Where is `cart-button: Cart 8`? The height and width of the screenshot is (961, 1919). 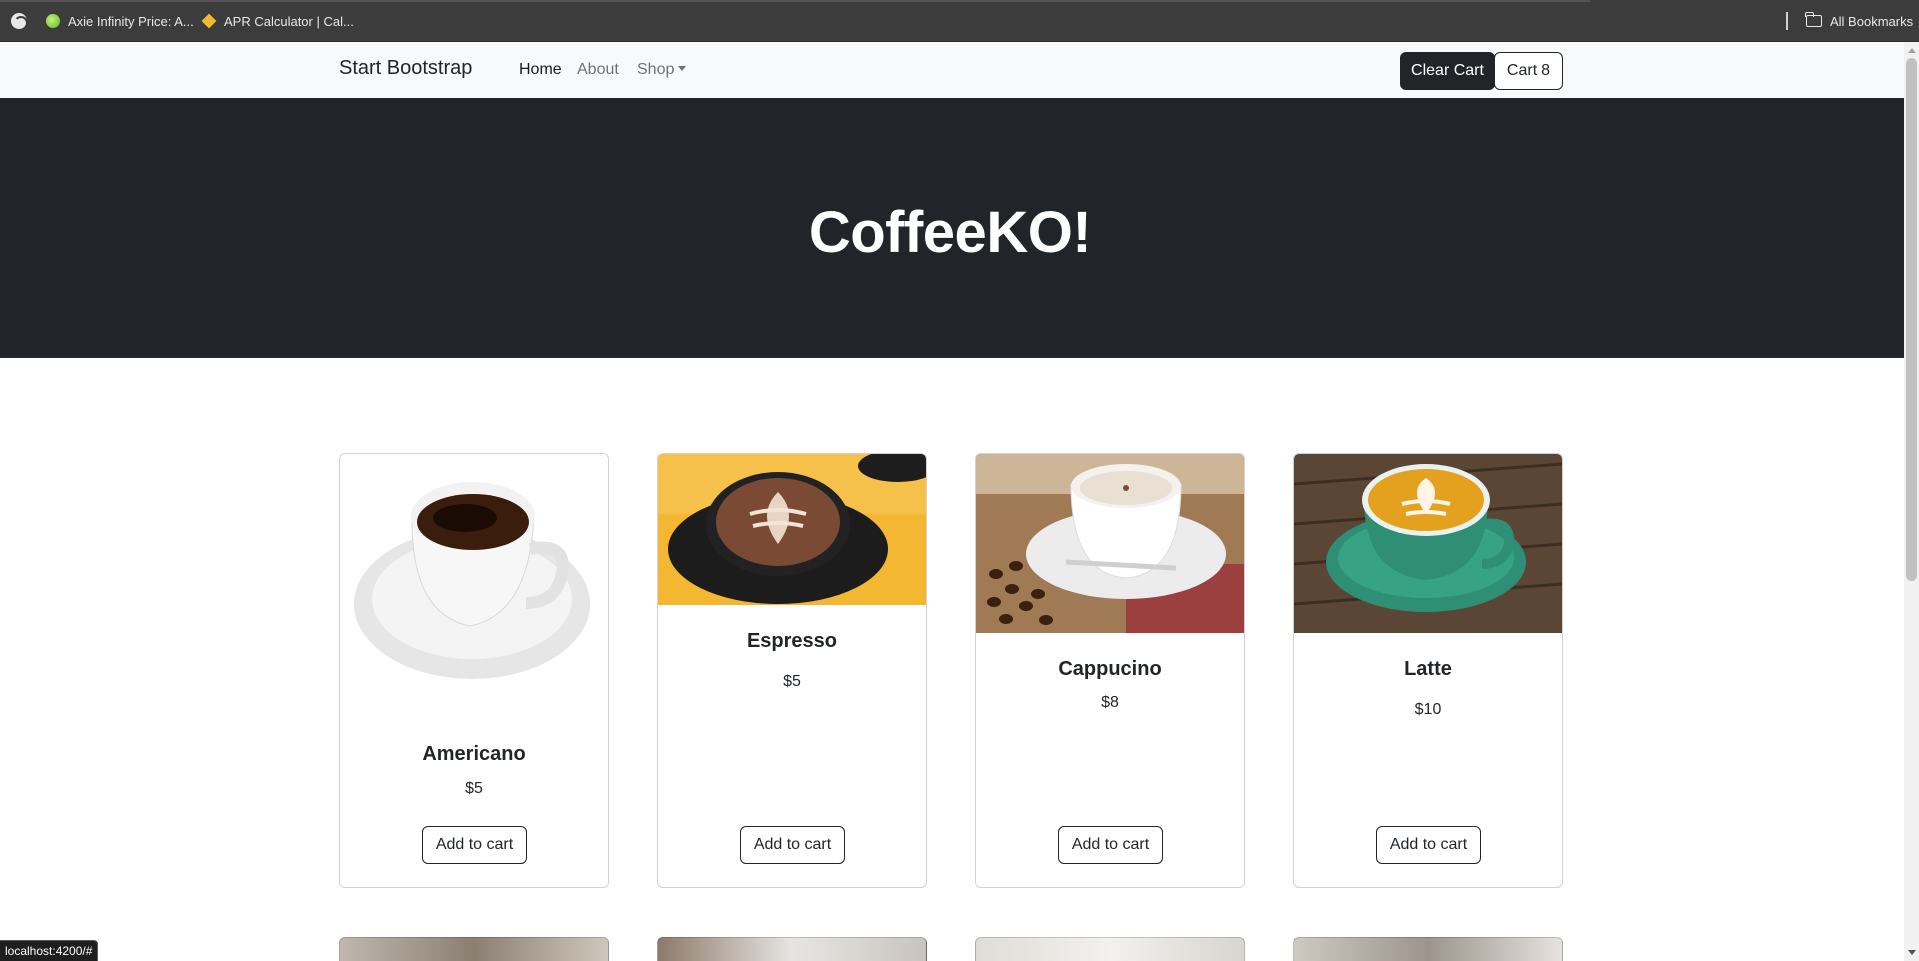 cart-button: Cart 8 is located at coordinates (1528, 71).